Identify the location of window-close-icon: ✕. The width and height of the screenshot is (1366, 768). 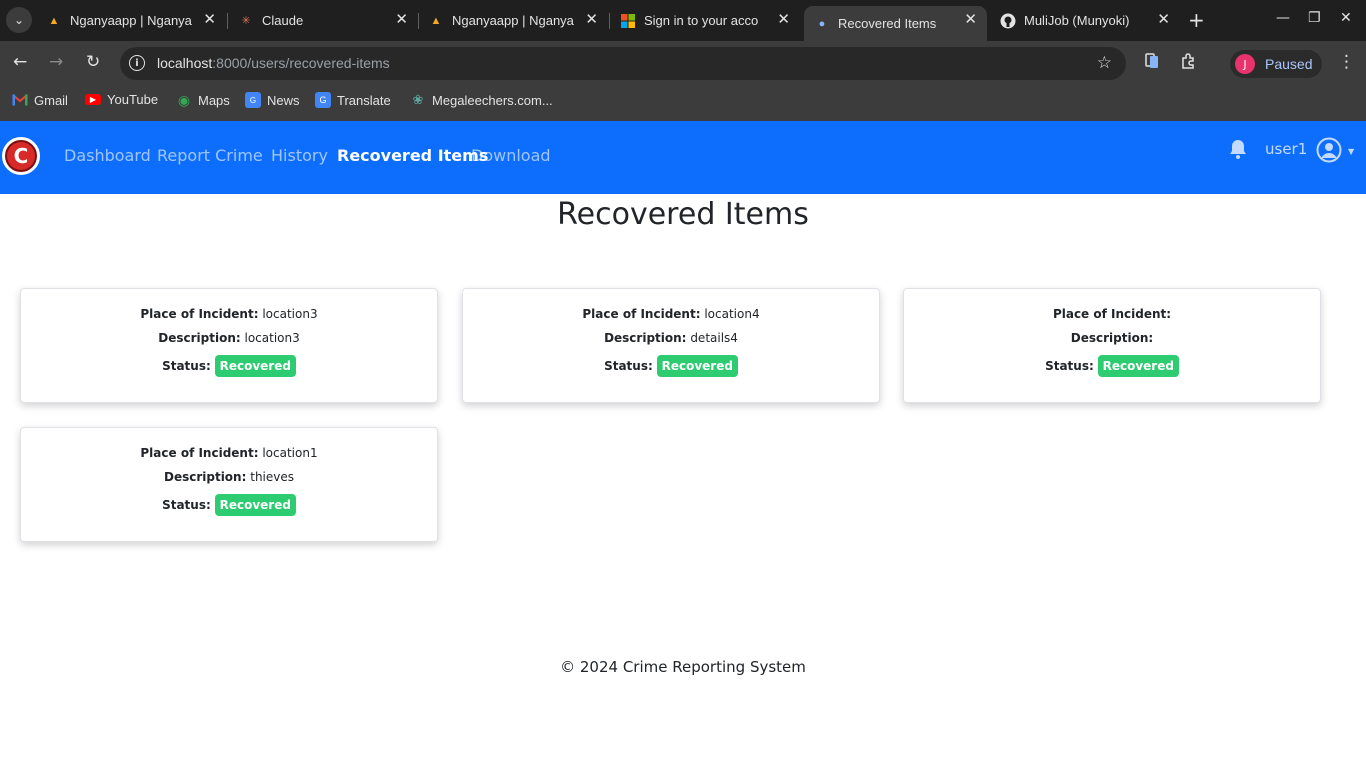
(1346, 18).